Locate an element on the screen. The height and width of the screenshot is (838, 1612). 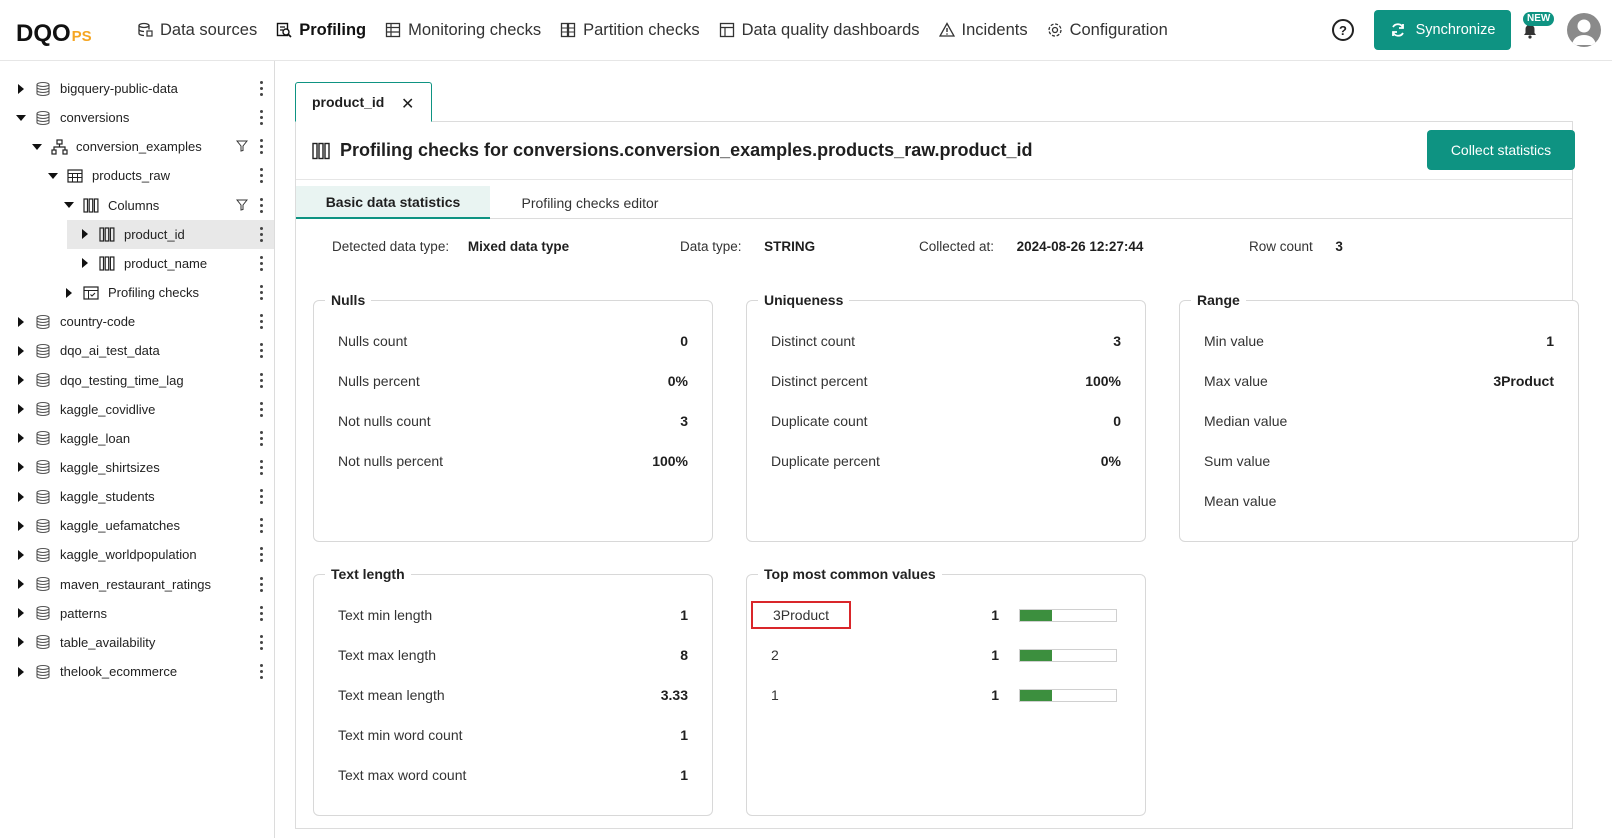
nav-monitoring-checks: Monitoring checks is located at coordinates (462, 30).